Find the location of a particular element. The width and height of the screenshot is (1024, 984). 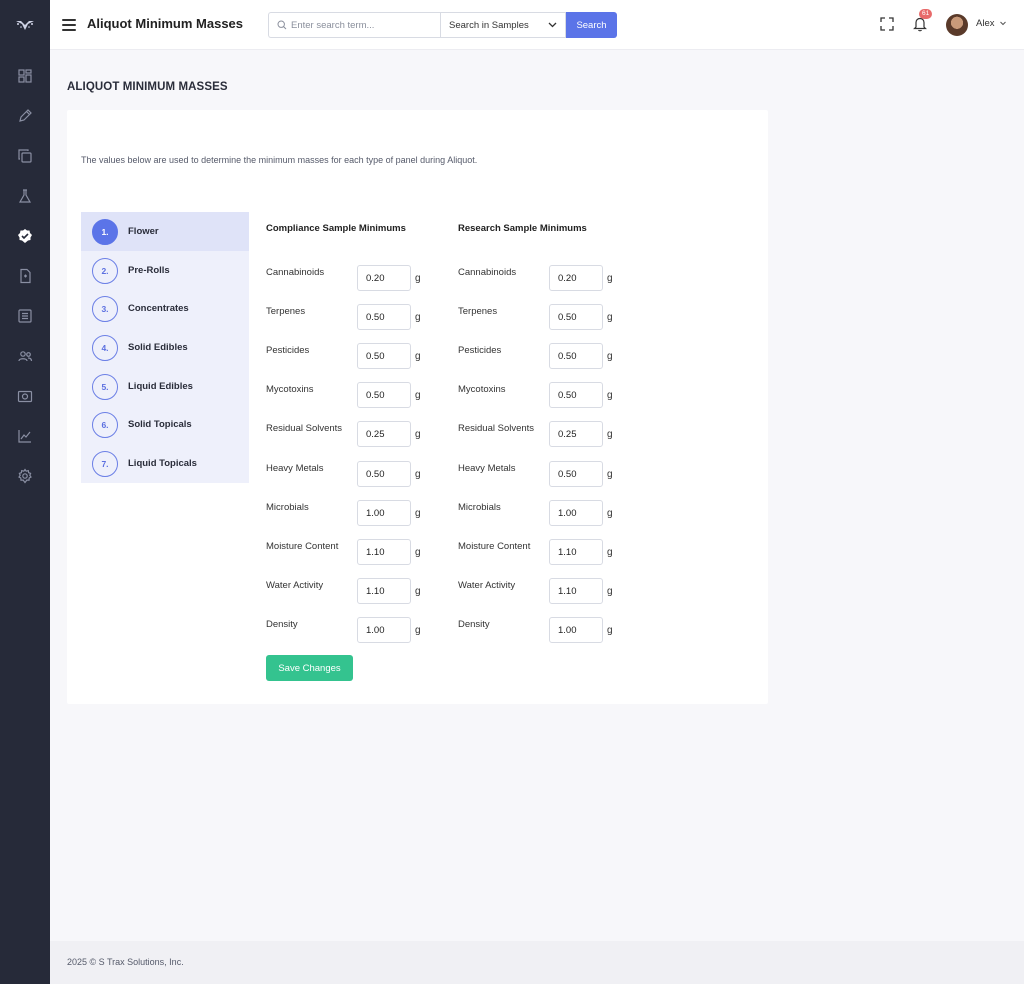

step-number: 3. is located at coordinates (105, 308).